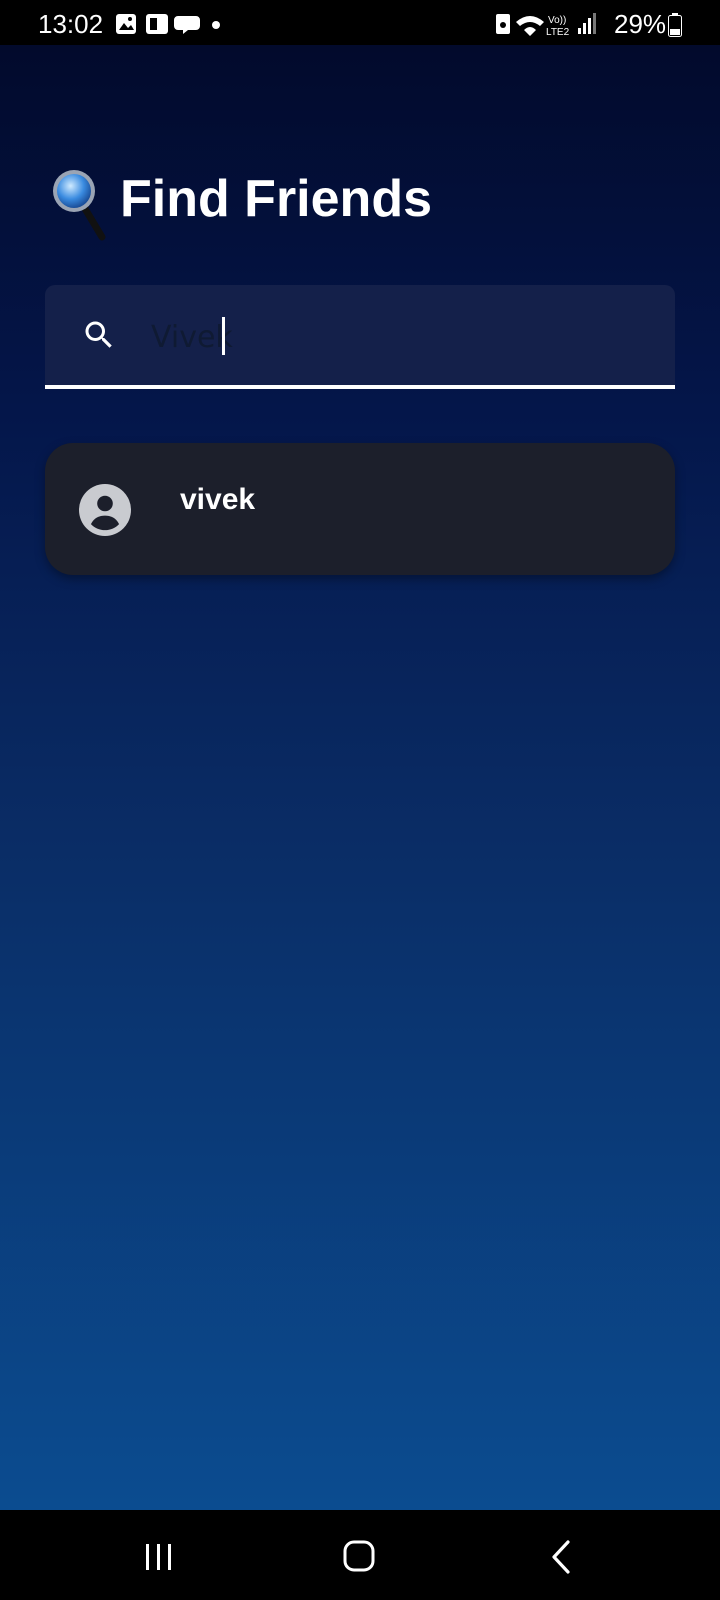 This screenshot has height=1600, width=720. I want to click on more-notifications-dot, so click(216, 25).